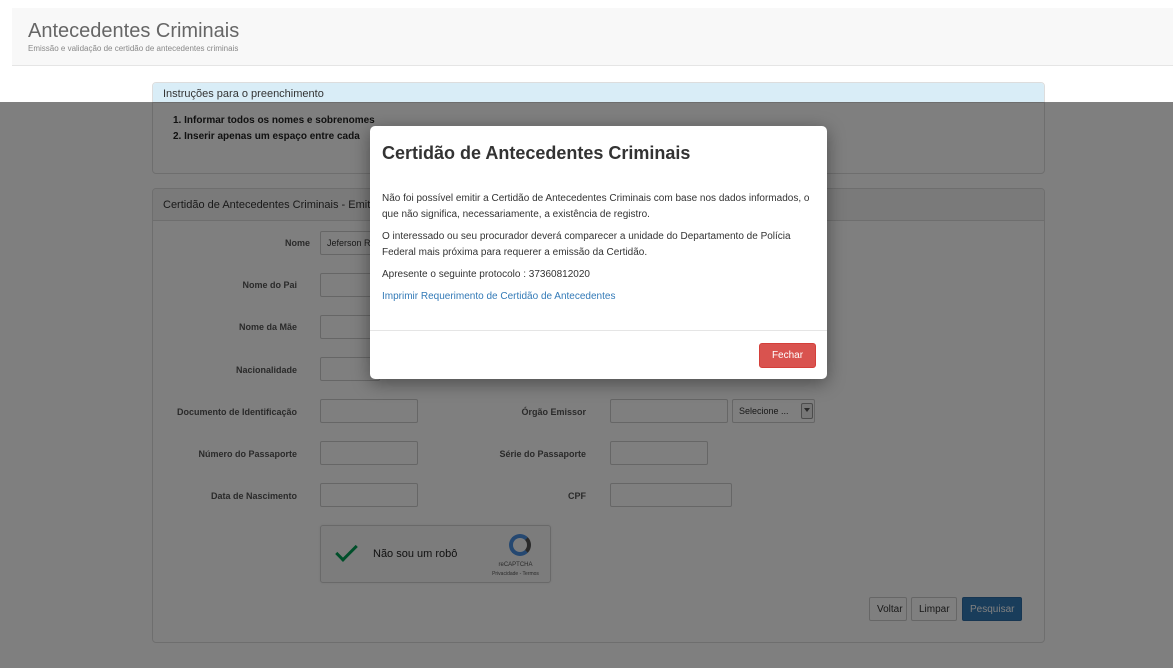 This screenshot has height=668, width=1173. Describe the element at coordinates (598, 93) in the screenshot. I see `instructions-heading: Instruções para o preenchimento` at that location.